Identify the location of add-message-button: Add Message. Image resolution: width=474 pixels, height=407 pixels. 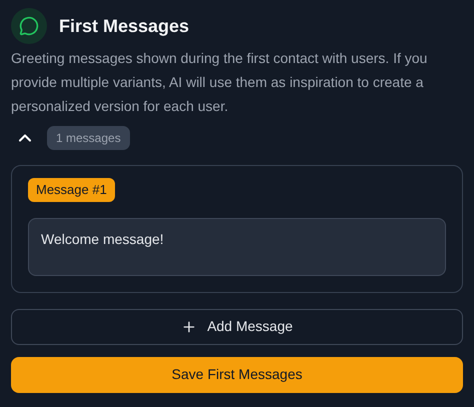
(237, 326).